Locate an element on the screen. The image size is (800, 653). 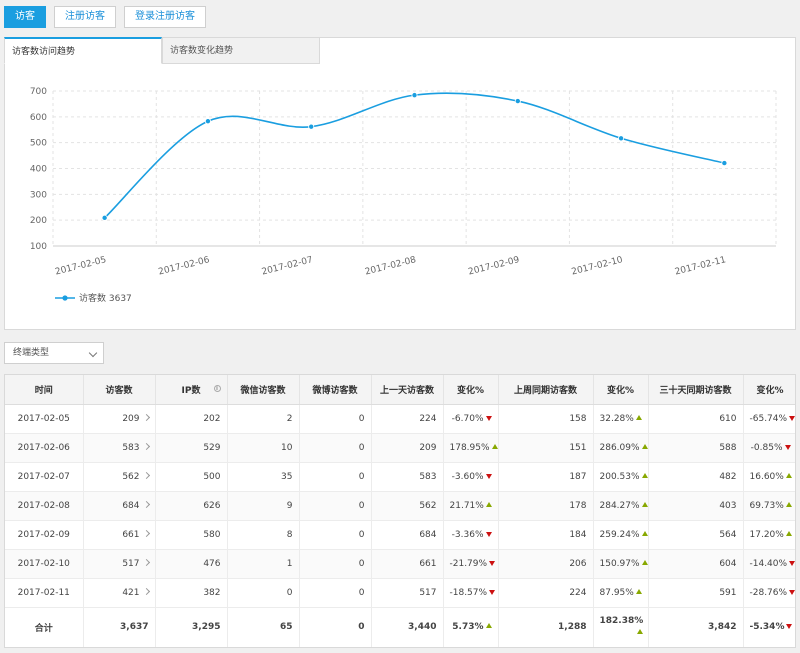
cell-prev-day: 562 is located at coordinates (407, 506).